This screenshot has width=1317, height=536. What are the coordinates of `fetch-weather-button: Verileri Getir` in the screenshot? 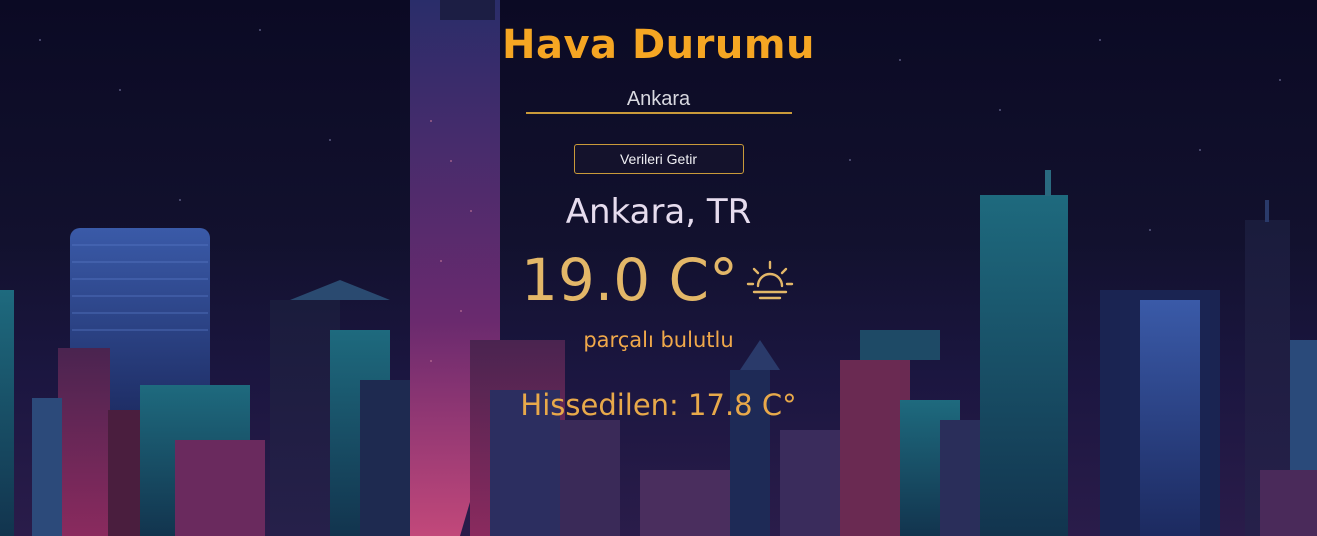 It's located at (658, 159).